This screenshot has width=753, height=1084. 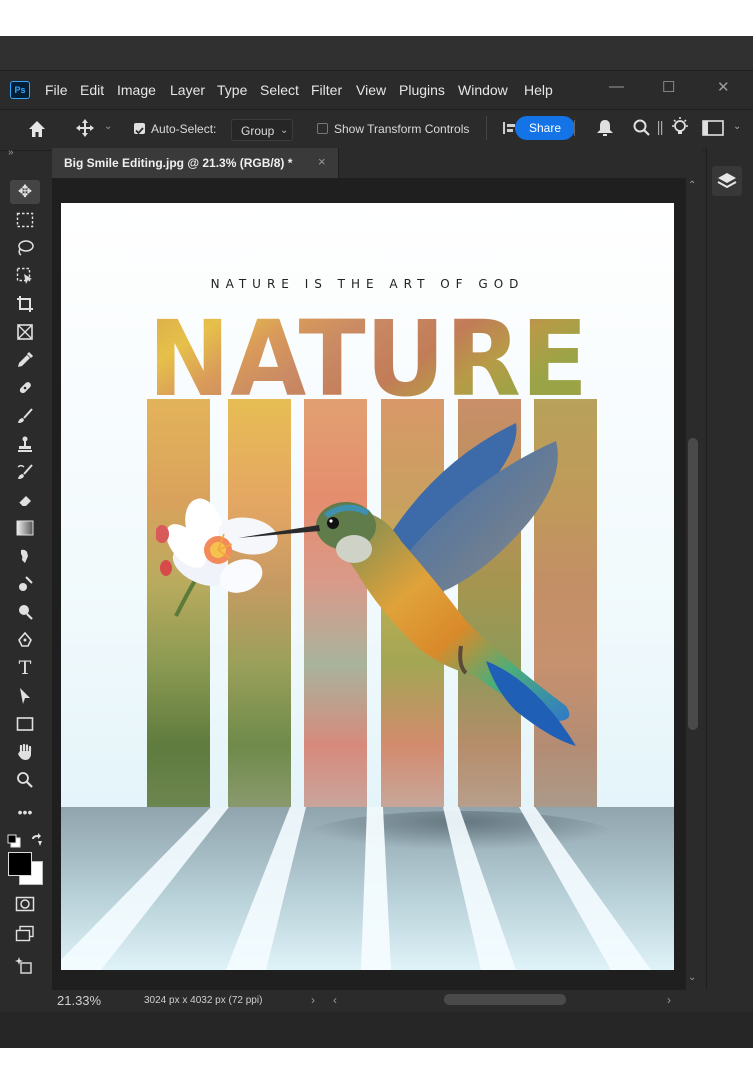 I want to click on align-icon, so click(x=509, y=128).